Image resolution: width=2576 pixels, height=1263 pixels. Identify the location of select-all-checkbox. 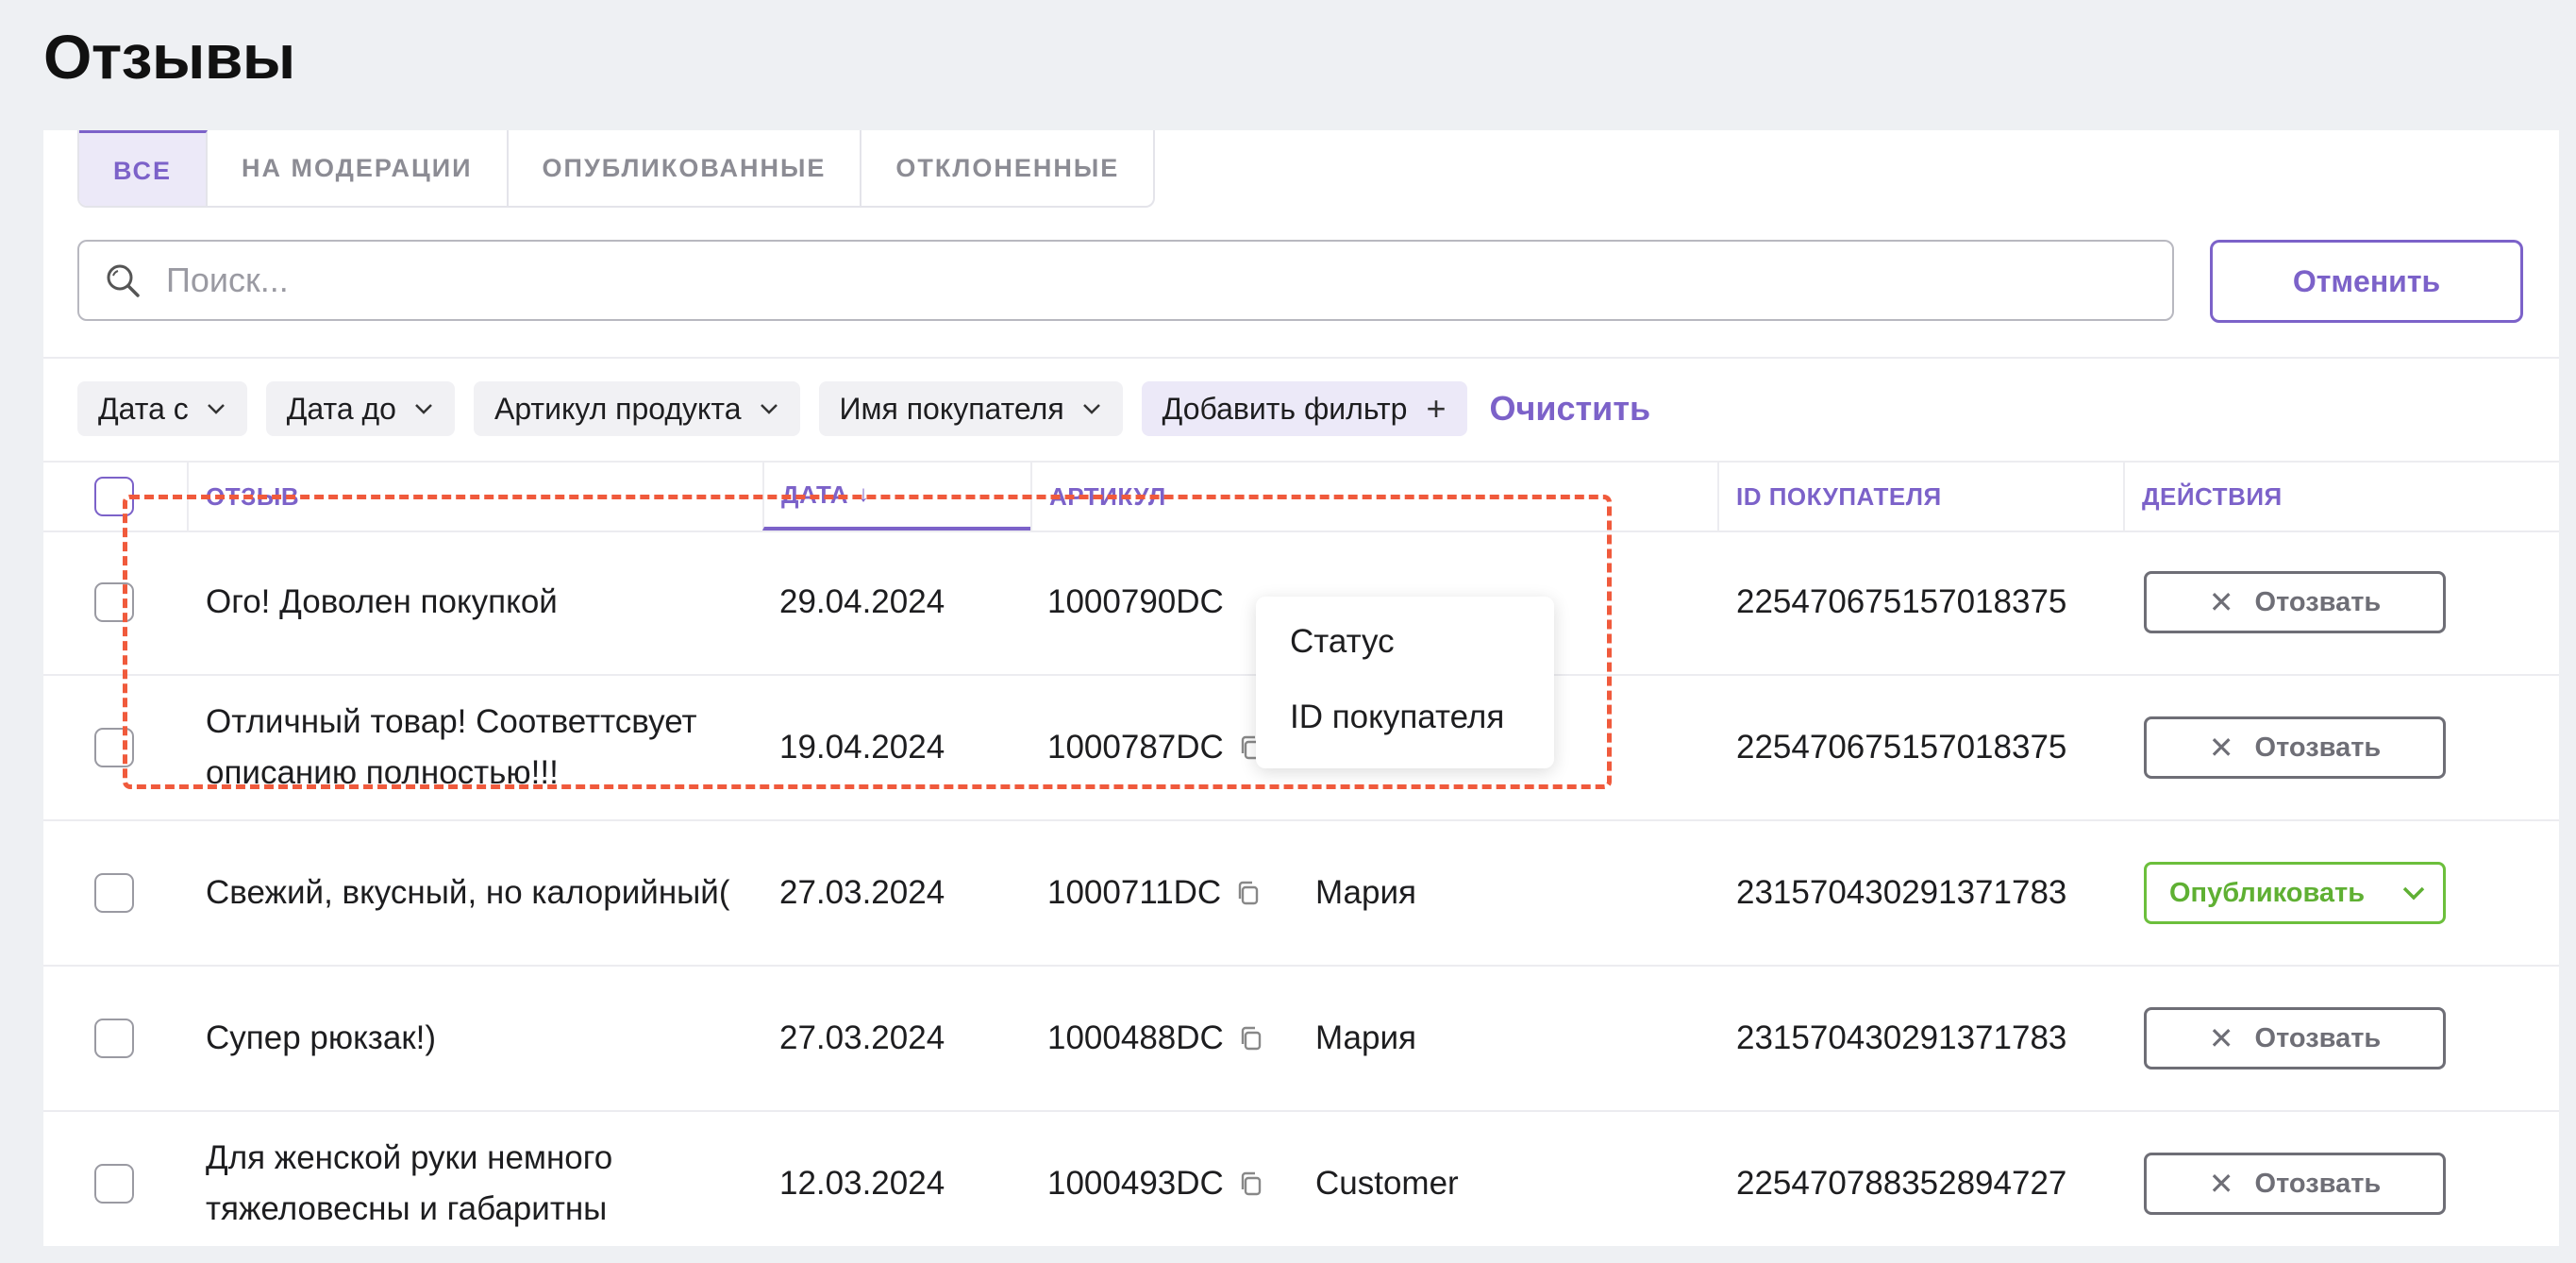
(114, 496).